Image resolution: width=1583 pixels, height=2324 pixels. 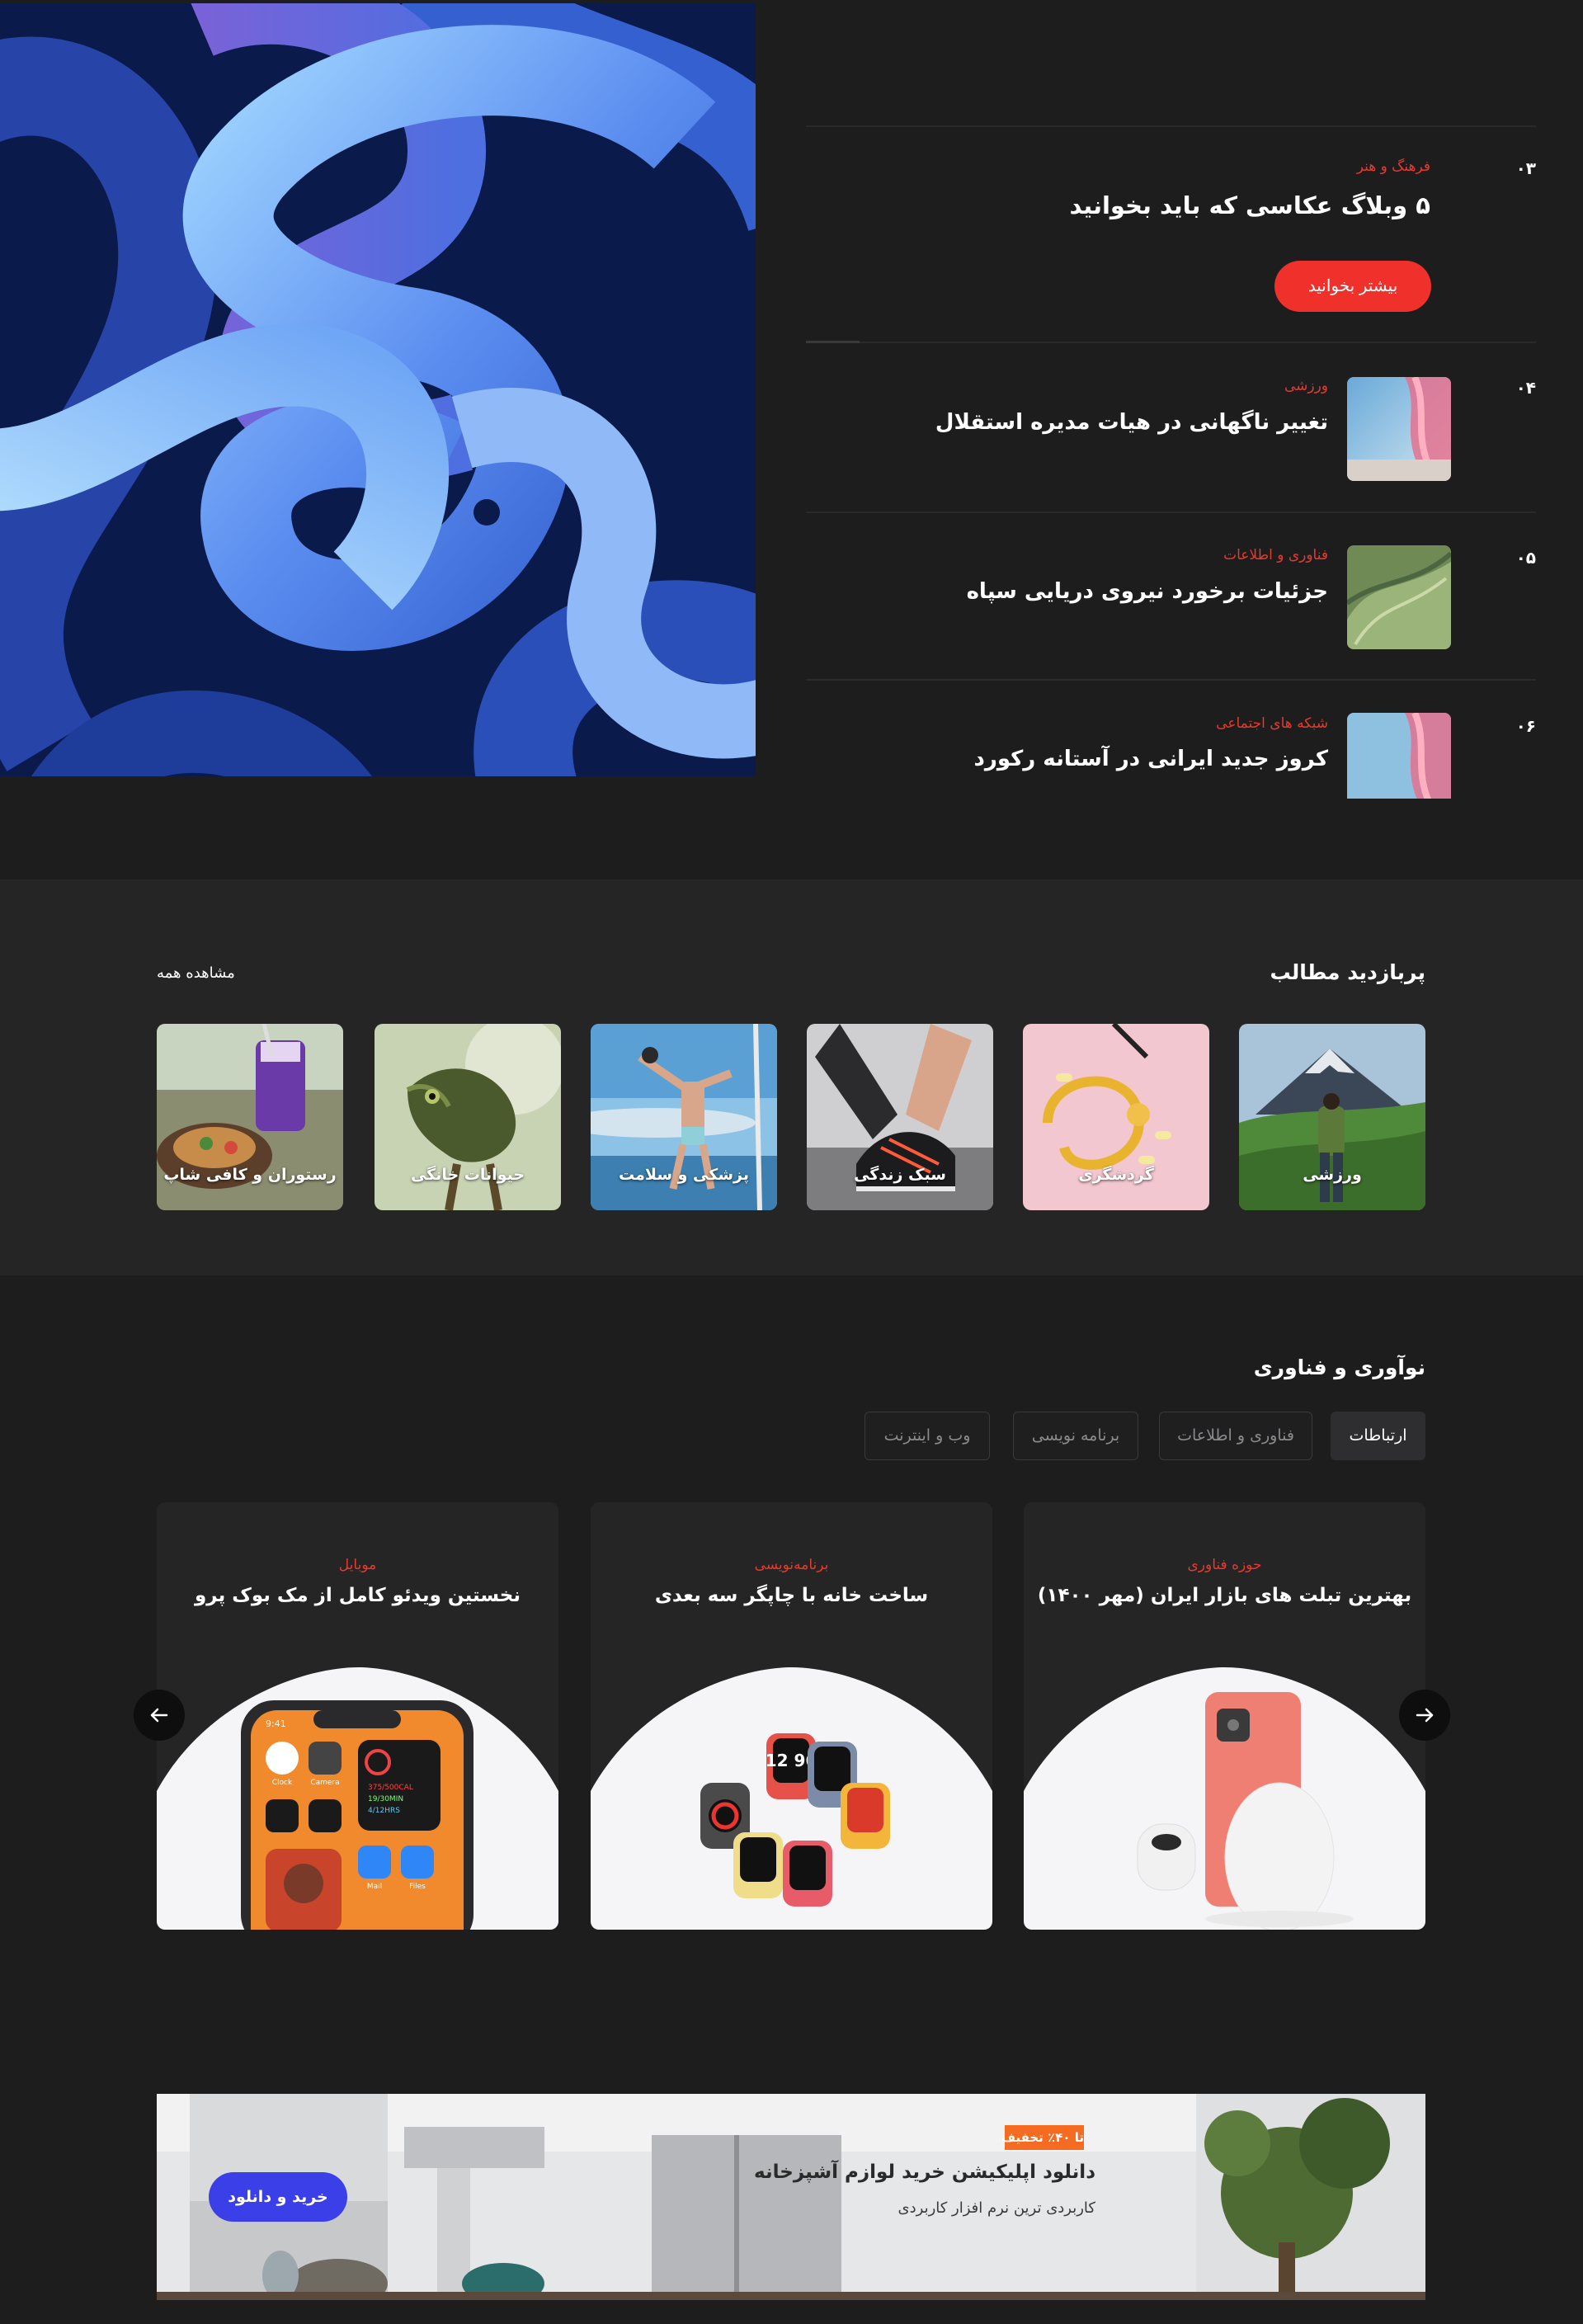 I want to click on category-label: حیوانات خانگی, so click(x=467, y=1175).